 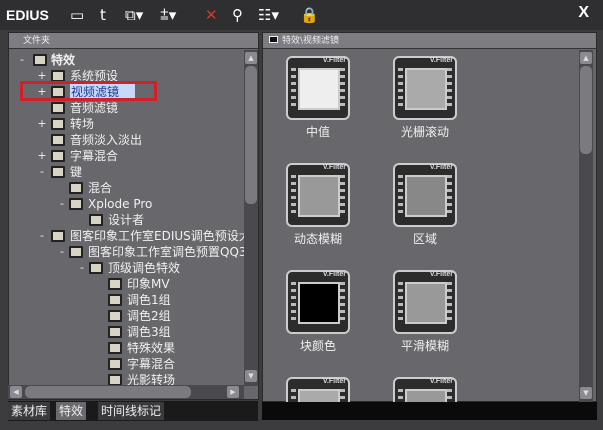 I want to click on tree-item: 调色3组, so click(x=127, y=332).